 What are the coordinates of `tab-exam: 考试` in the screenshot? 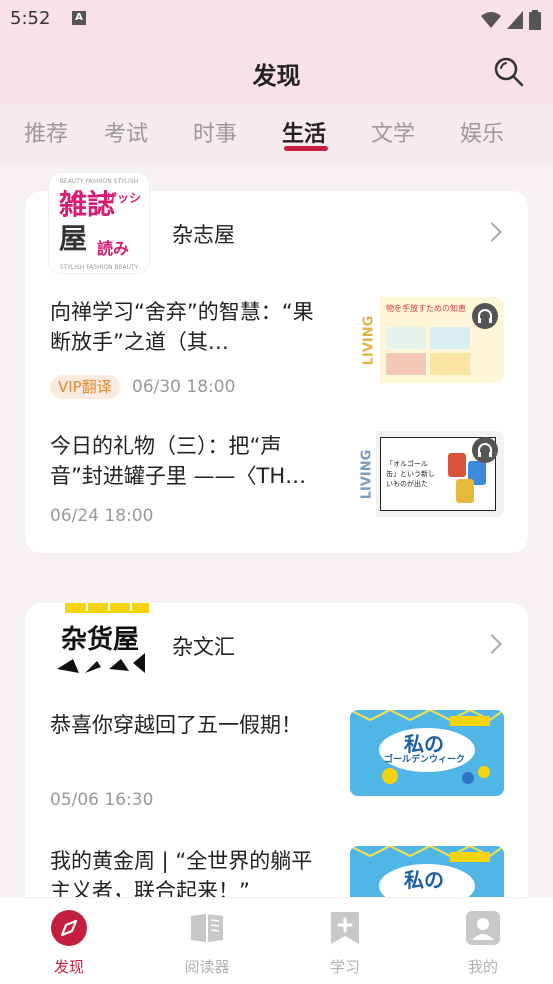 It's located at (126, 132).